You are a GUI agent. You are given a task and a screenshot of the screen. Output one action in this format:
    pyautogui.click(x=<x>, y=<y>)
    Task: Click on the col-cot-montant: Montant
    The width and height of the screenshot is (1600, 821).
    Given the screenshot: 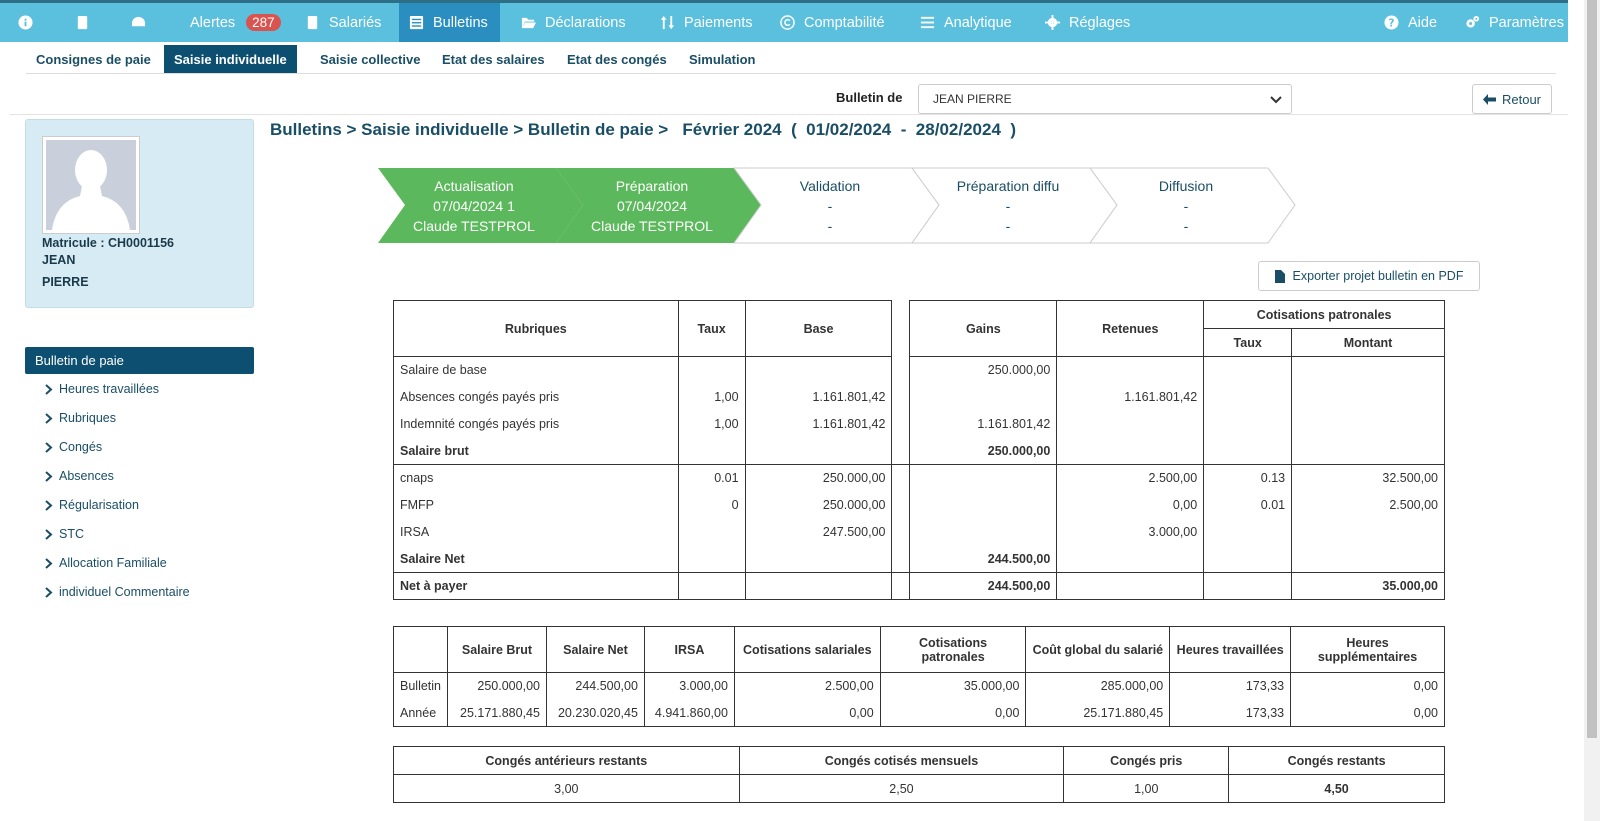 What is the action you would take?
    pyautogui.click(x=1368, y=342)
    